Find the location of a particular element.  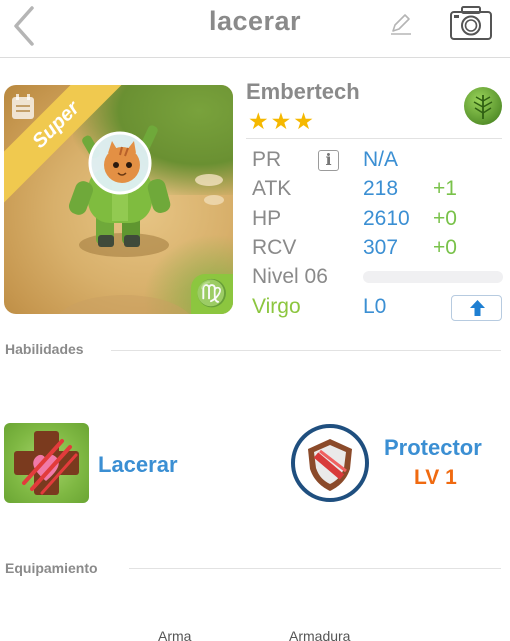

stat-bonus-rcv: +0 is located at coordinates (445, 247).